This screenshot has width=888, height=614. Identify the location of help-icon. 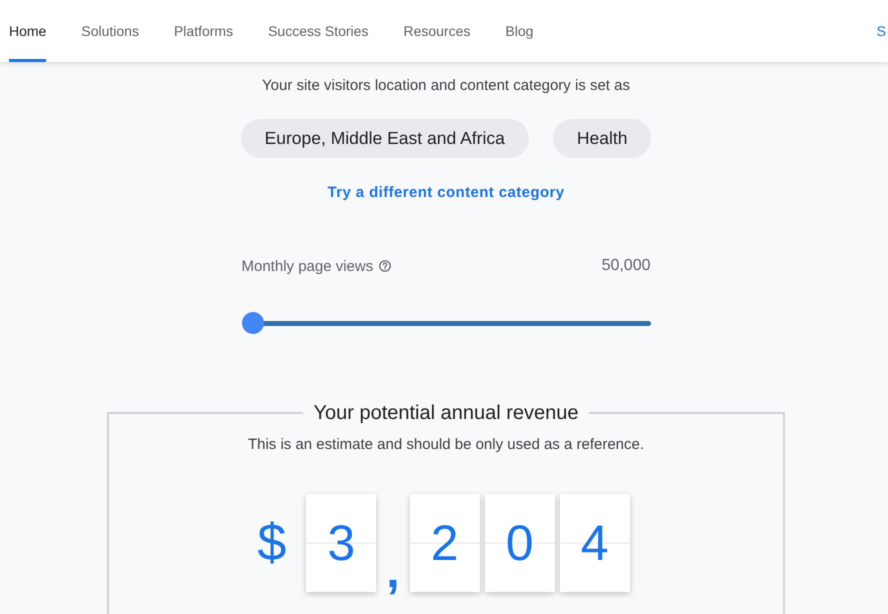
(385, 266).